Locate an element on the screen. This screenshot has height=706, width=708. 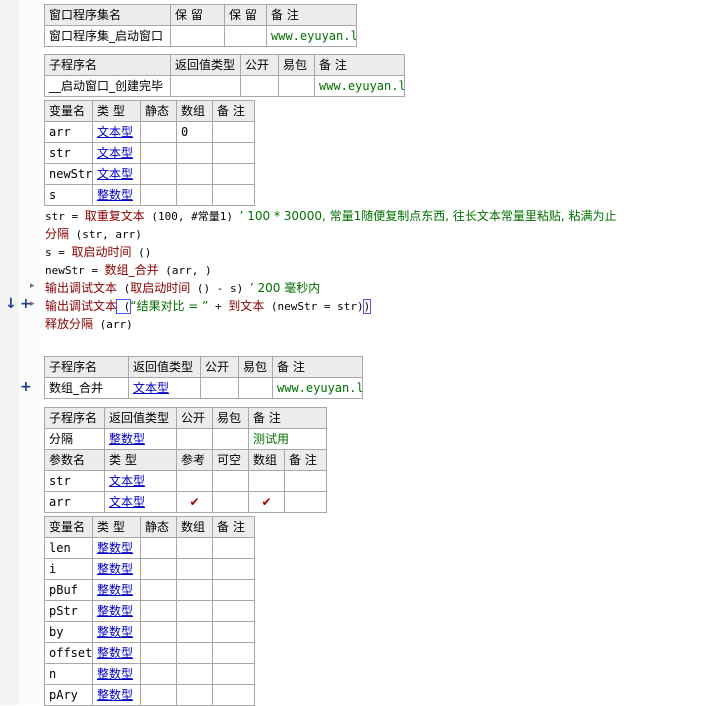
var-name-cell: by is located at coordinates (68, 632).